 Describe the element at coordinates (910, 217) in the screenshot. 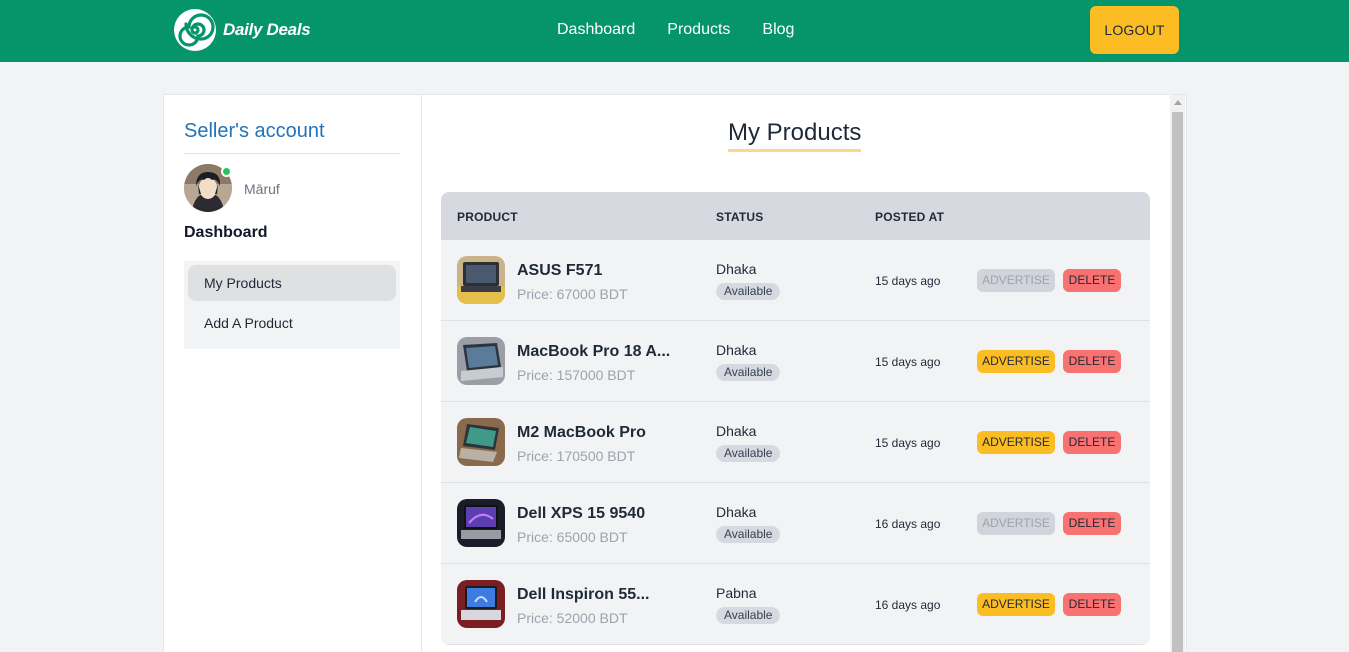

I see `column-header-posted-at: POSTED AT` at that location.